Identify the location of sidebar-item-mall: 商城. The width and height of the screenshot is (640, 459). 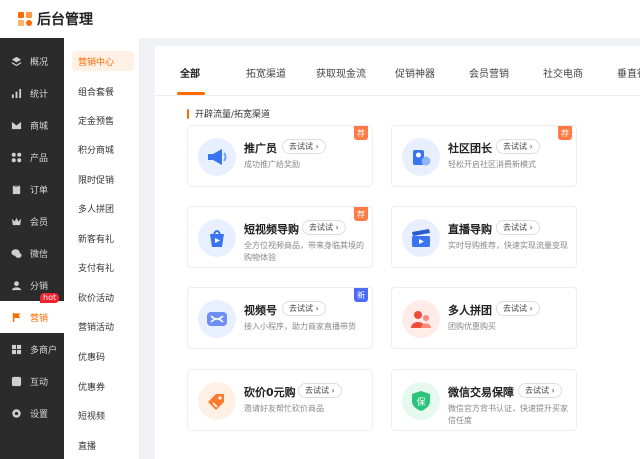
(32, 125).